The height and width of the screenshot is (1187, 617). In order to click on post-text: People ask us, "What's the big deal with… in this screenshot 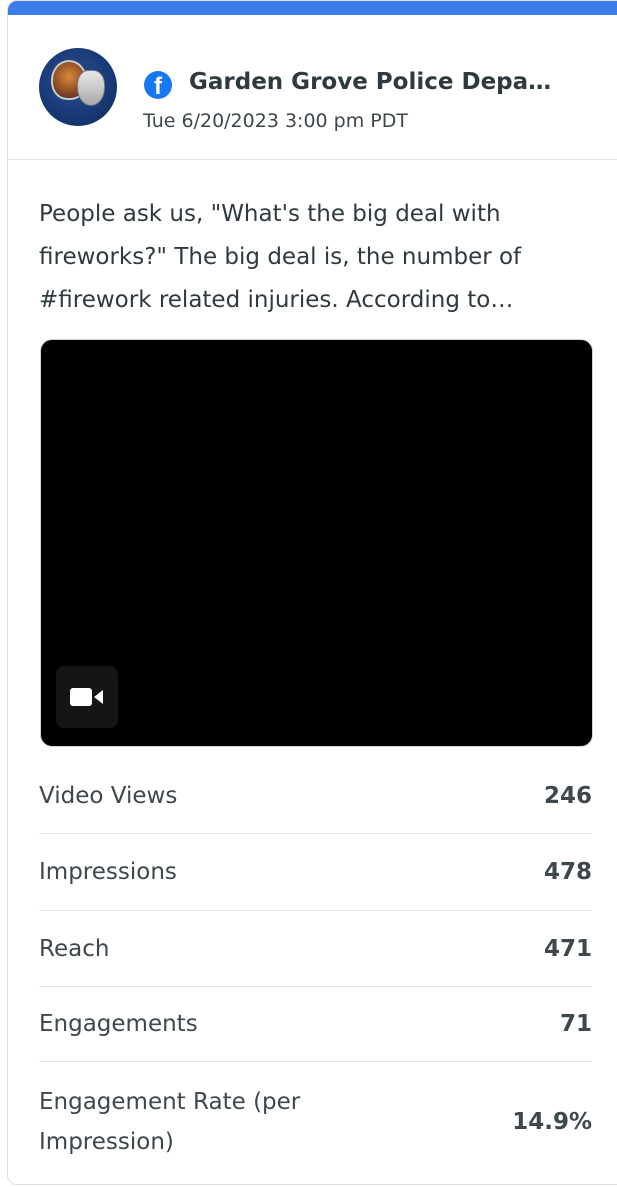, I will do `click(280, 257)`.